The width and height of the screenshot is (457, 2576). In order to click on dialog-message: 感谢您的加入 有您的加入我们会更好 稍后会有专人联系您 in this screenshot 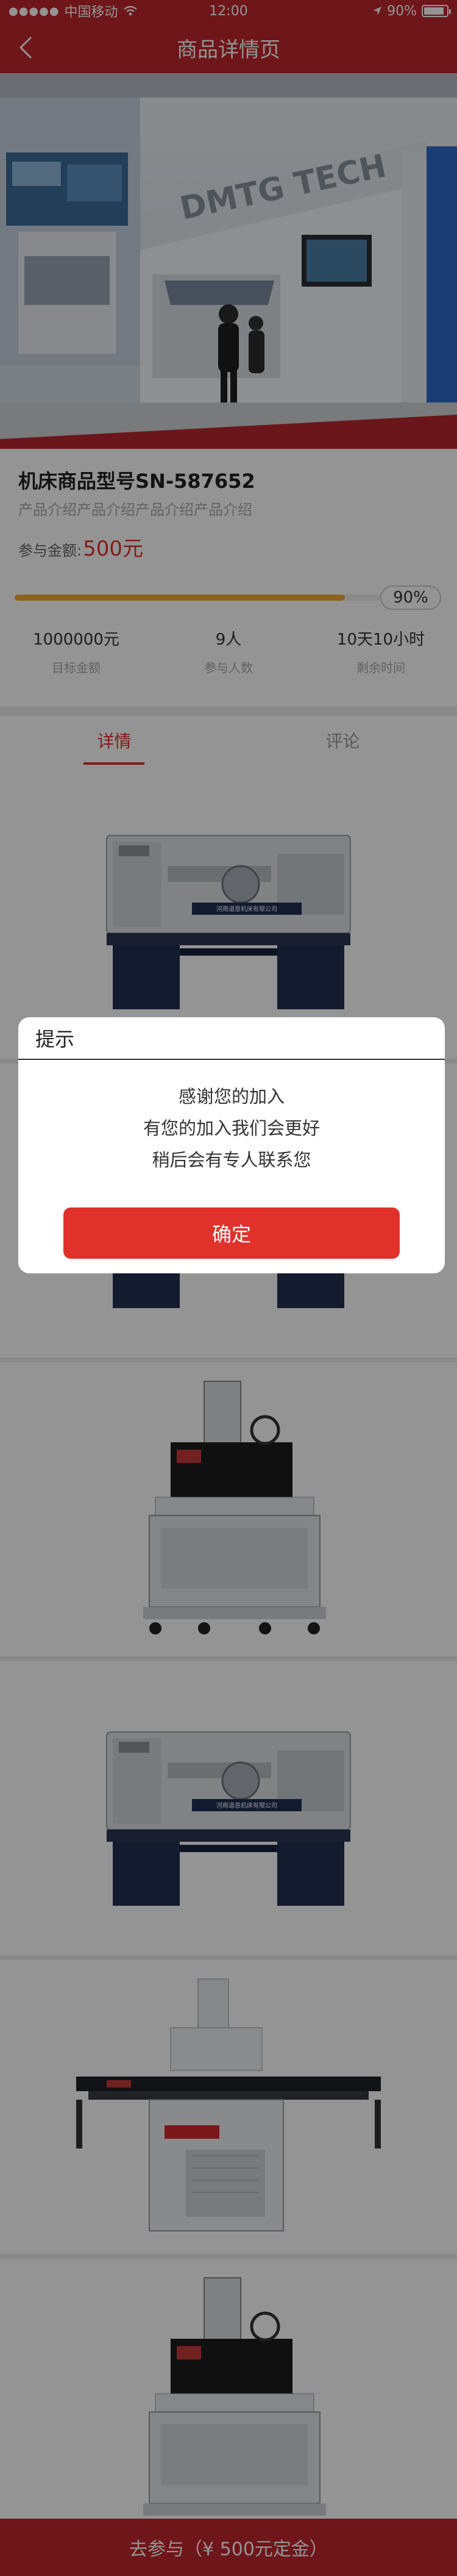, I will do `click(231, 1128)`.